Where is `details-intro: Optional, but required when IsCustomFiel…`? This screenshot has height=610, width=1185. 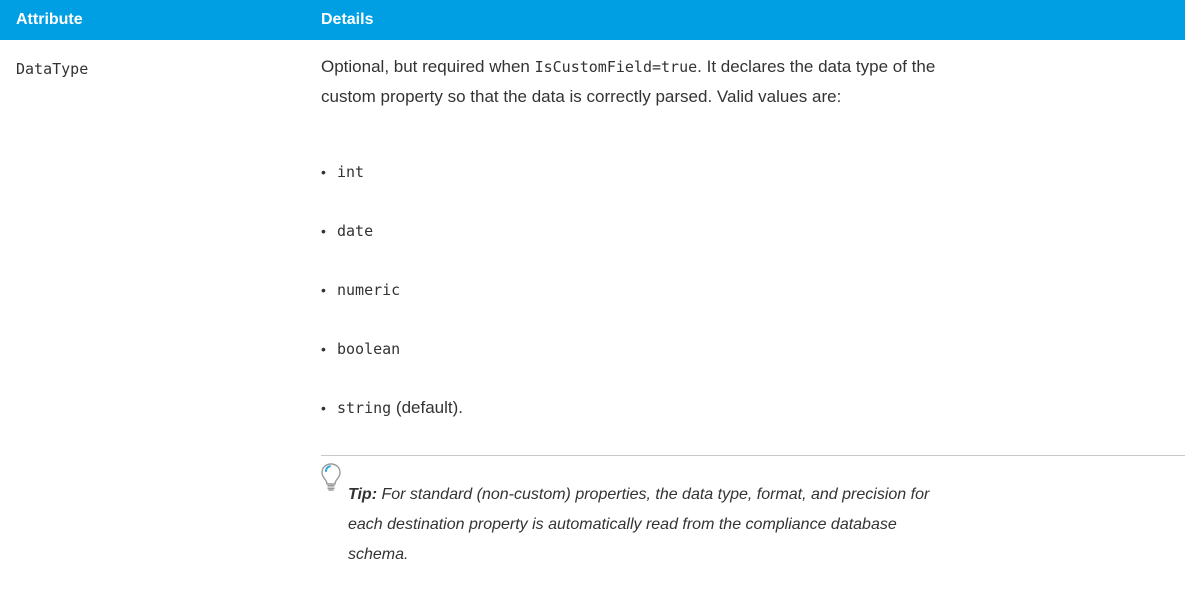 details-intro: Optional, but required when IsCustomFiel… is located at coordinates (751, 82).